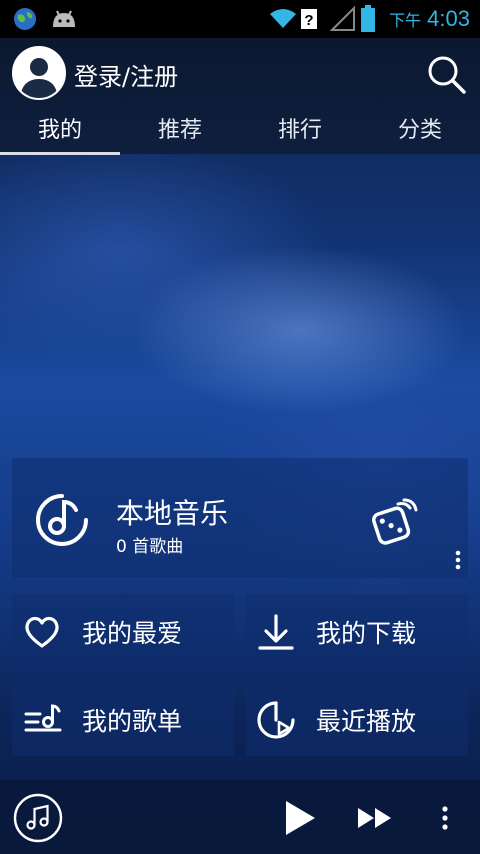  What do you see at coordinates (283, 18) in the screenshot?
I see `wifi-icon` at bounding box center [283, 18].